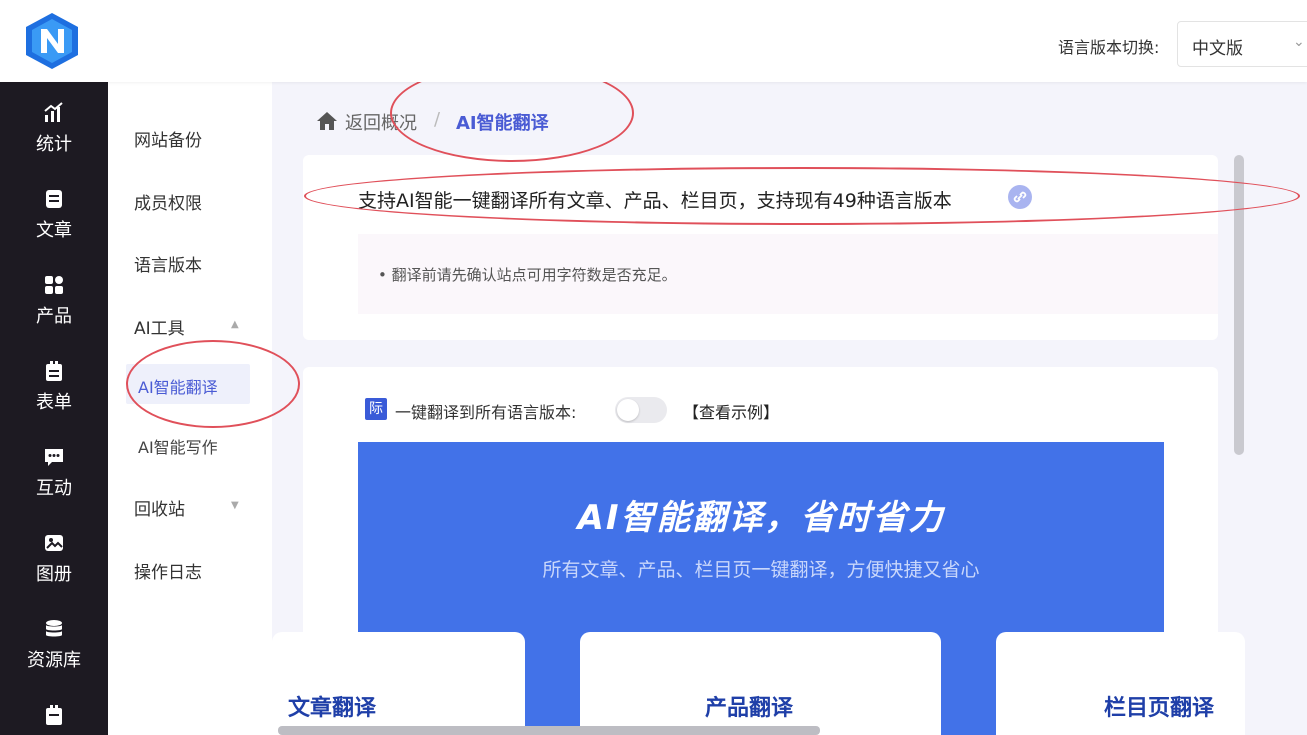 The height and width of the screenshot is (735, 1307). What do you see at coordinates (761, 518) in the screenshot?
I see `banner-title: AI智能翻译，省时省力` at bounding box center [761, 518].